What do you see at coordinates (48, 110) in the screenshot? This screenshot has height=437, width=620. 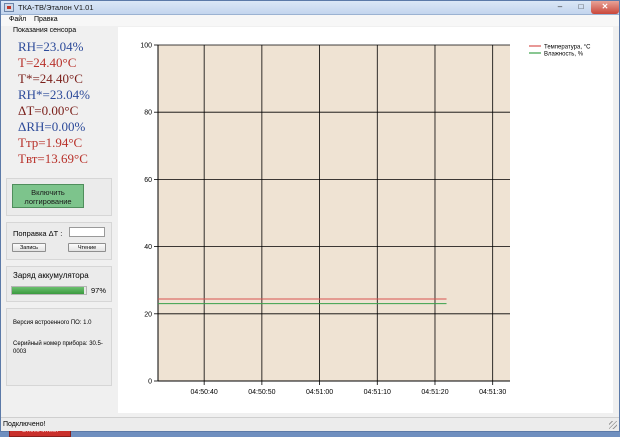 I see `reading-delta-t: ΔT=0.00°C` at bounding box center [48, 110].